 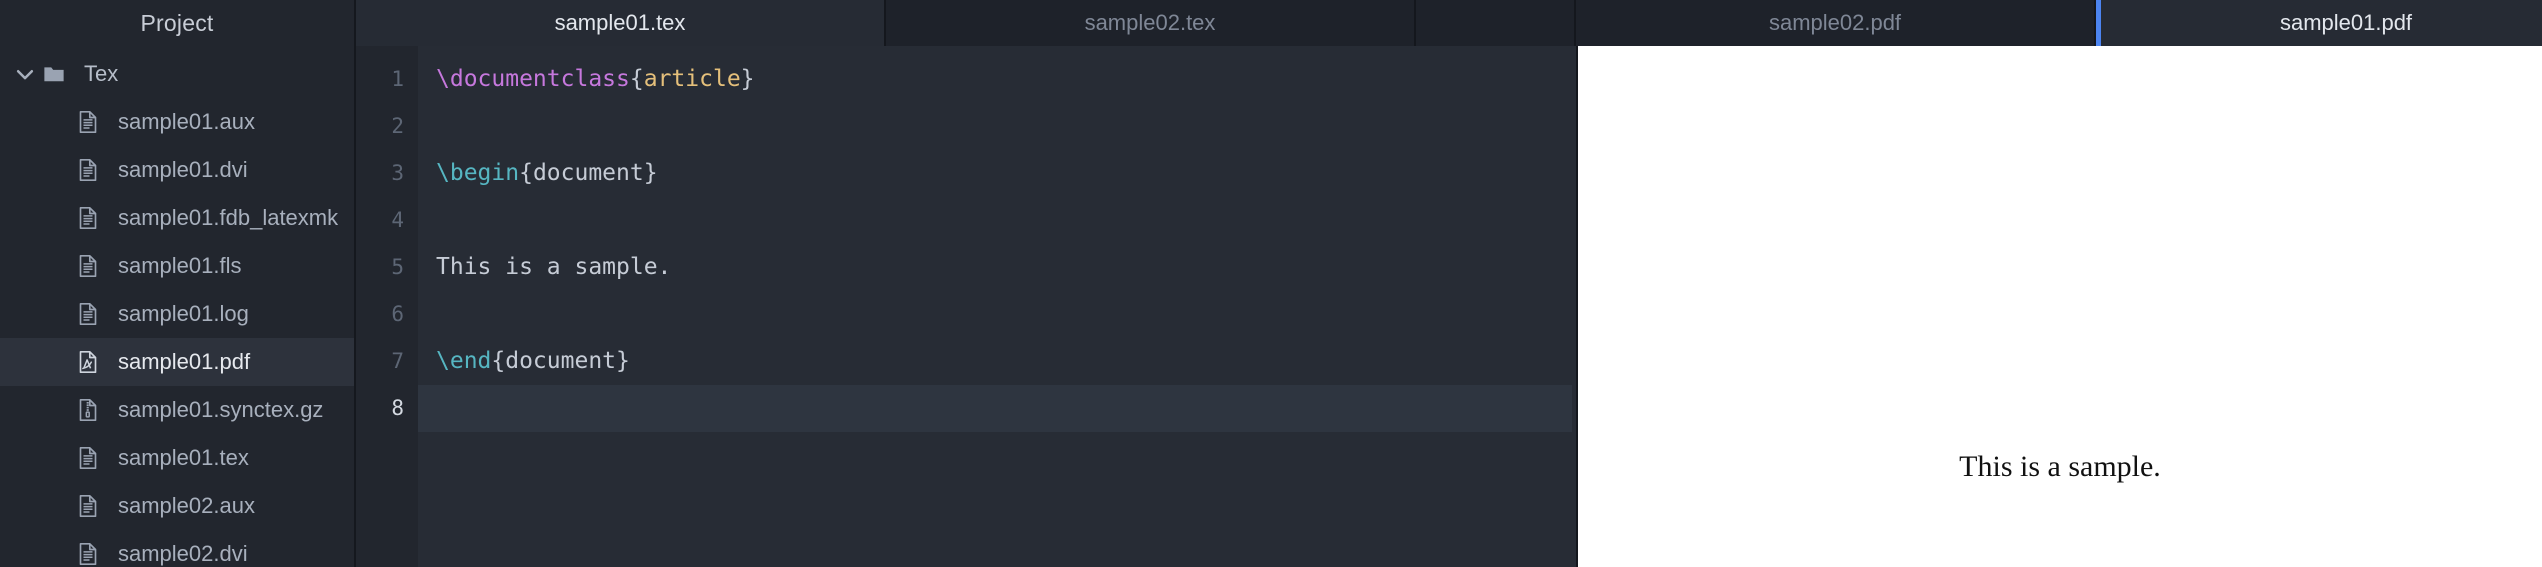 I want to click on line-number: 8, so click(x=397, y=408).